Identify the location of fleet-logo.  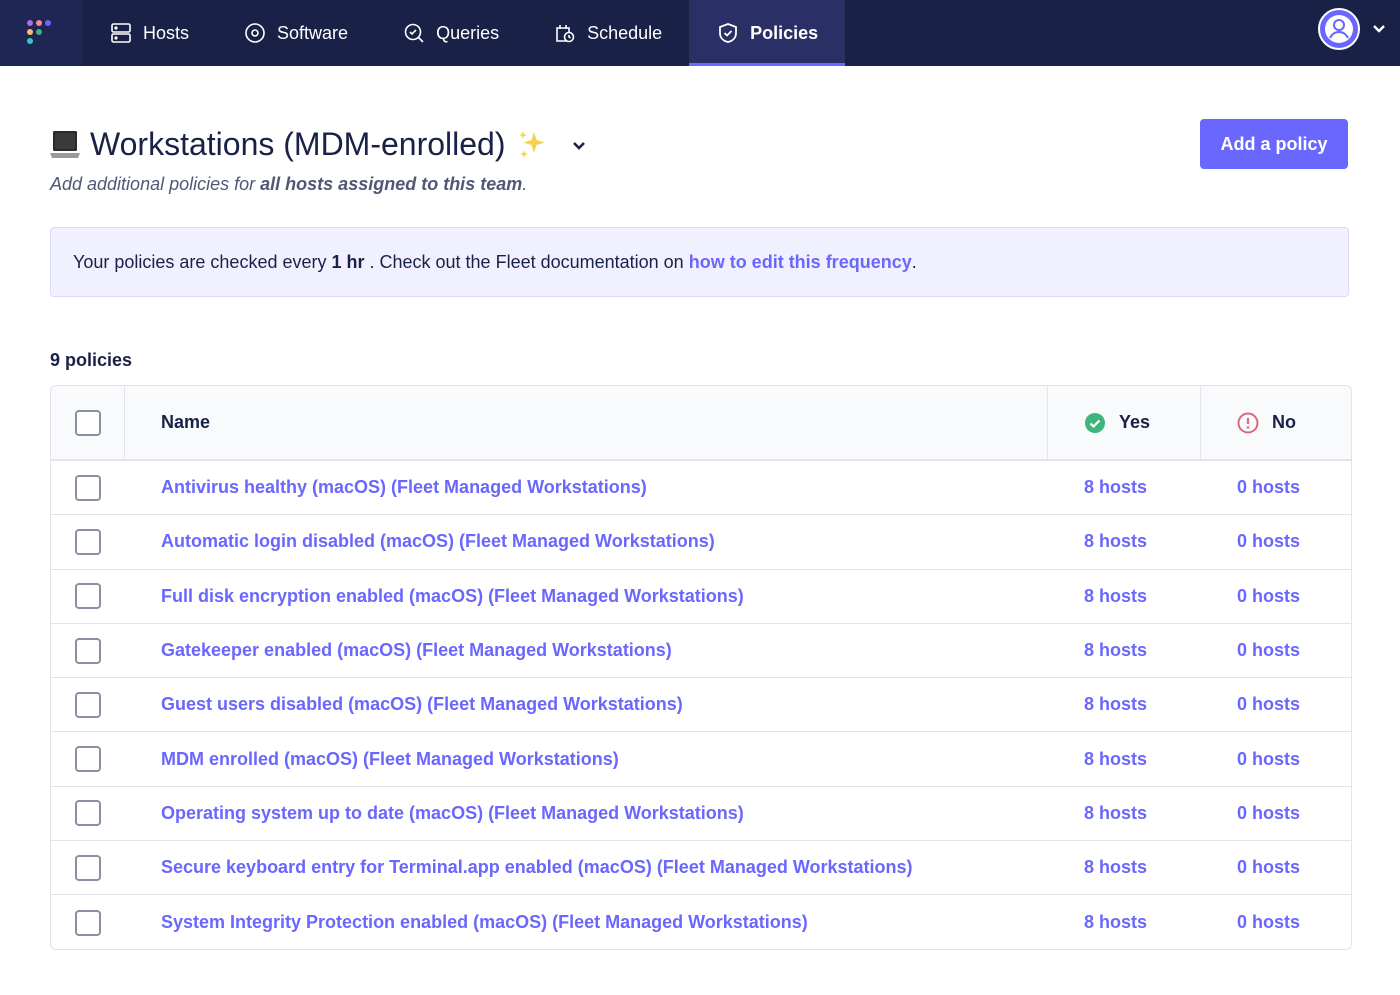
(41, 33).